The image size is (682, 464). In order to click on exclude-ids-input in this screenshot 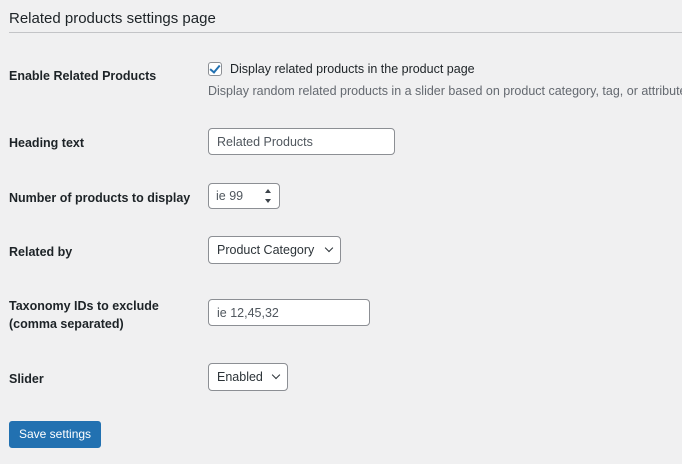, I will do `click(289, 312)`.